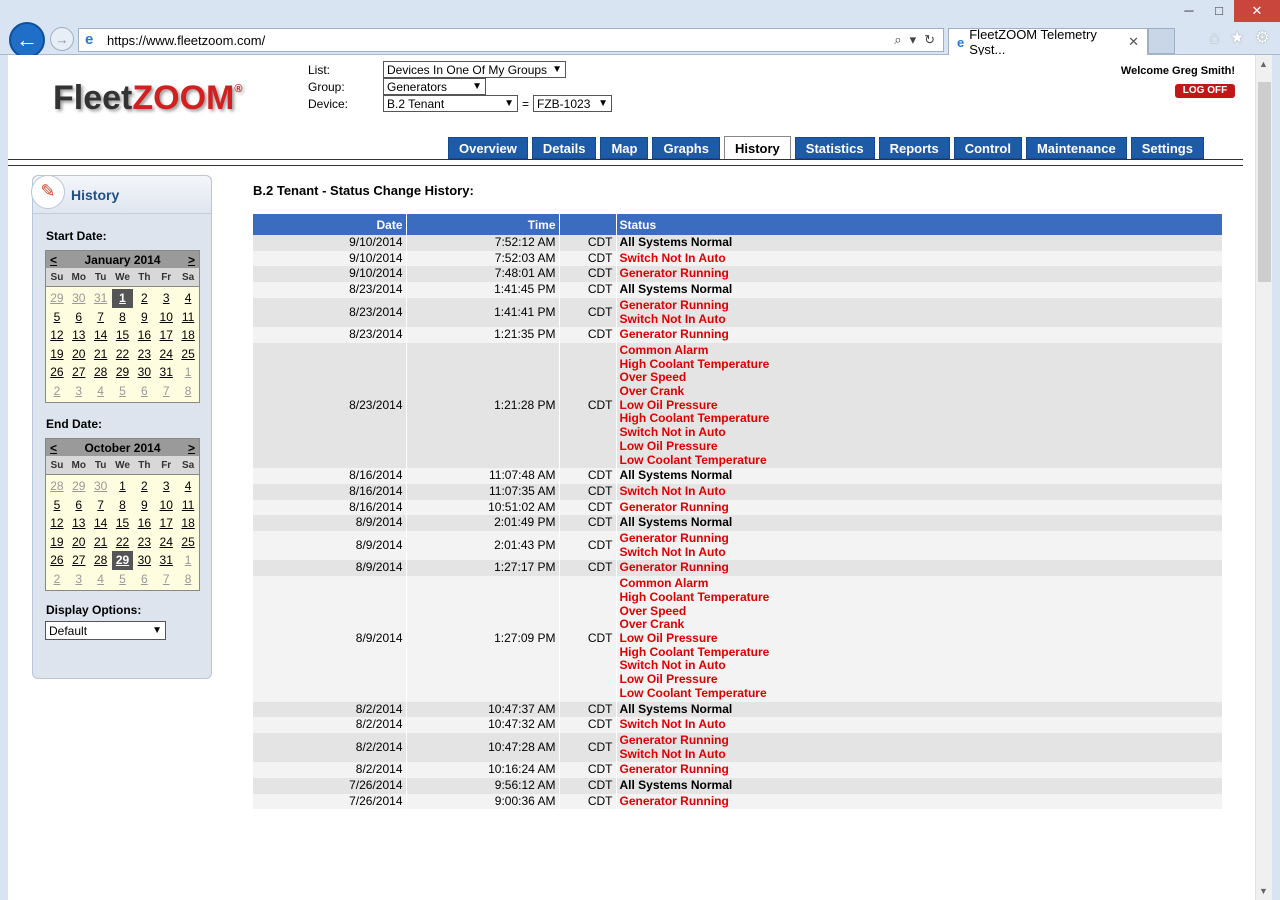  I want to click on calendar-day: 23, so click(144, 354).